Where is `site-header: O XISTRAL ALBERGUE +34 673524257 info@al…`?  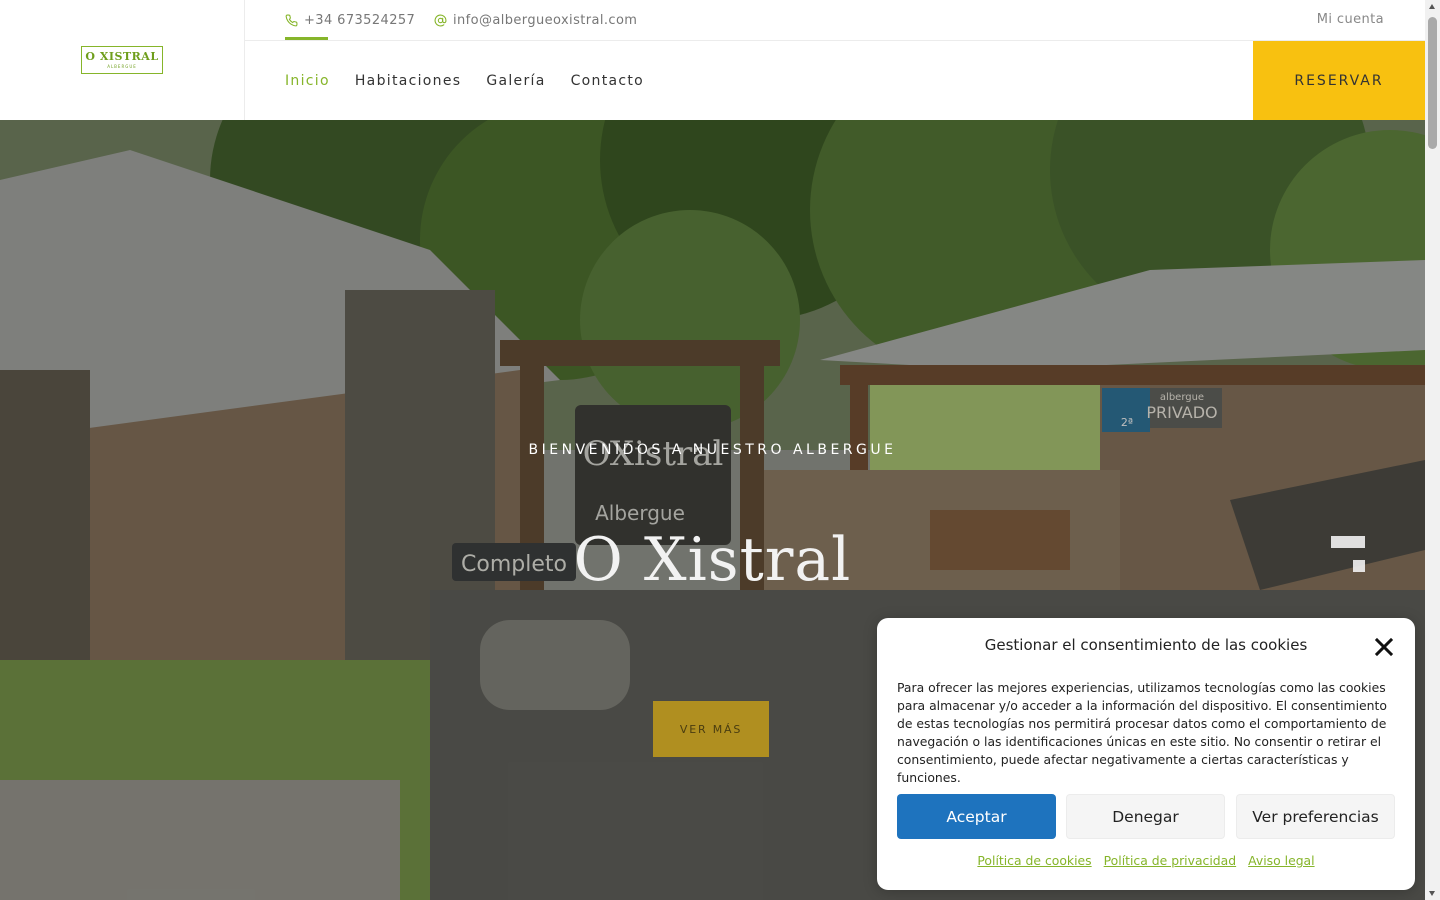
site-header: O XISTRAL ALBERGUE +34 673524257 info@al… is located at coordinates (712, 60).